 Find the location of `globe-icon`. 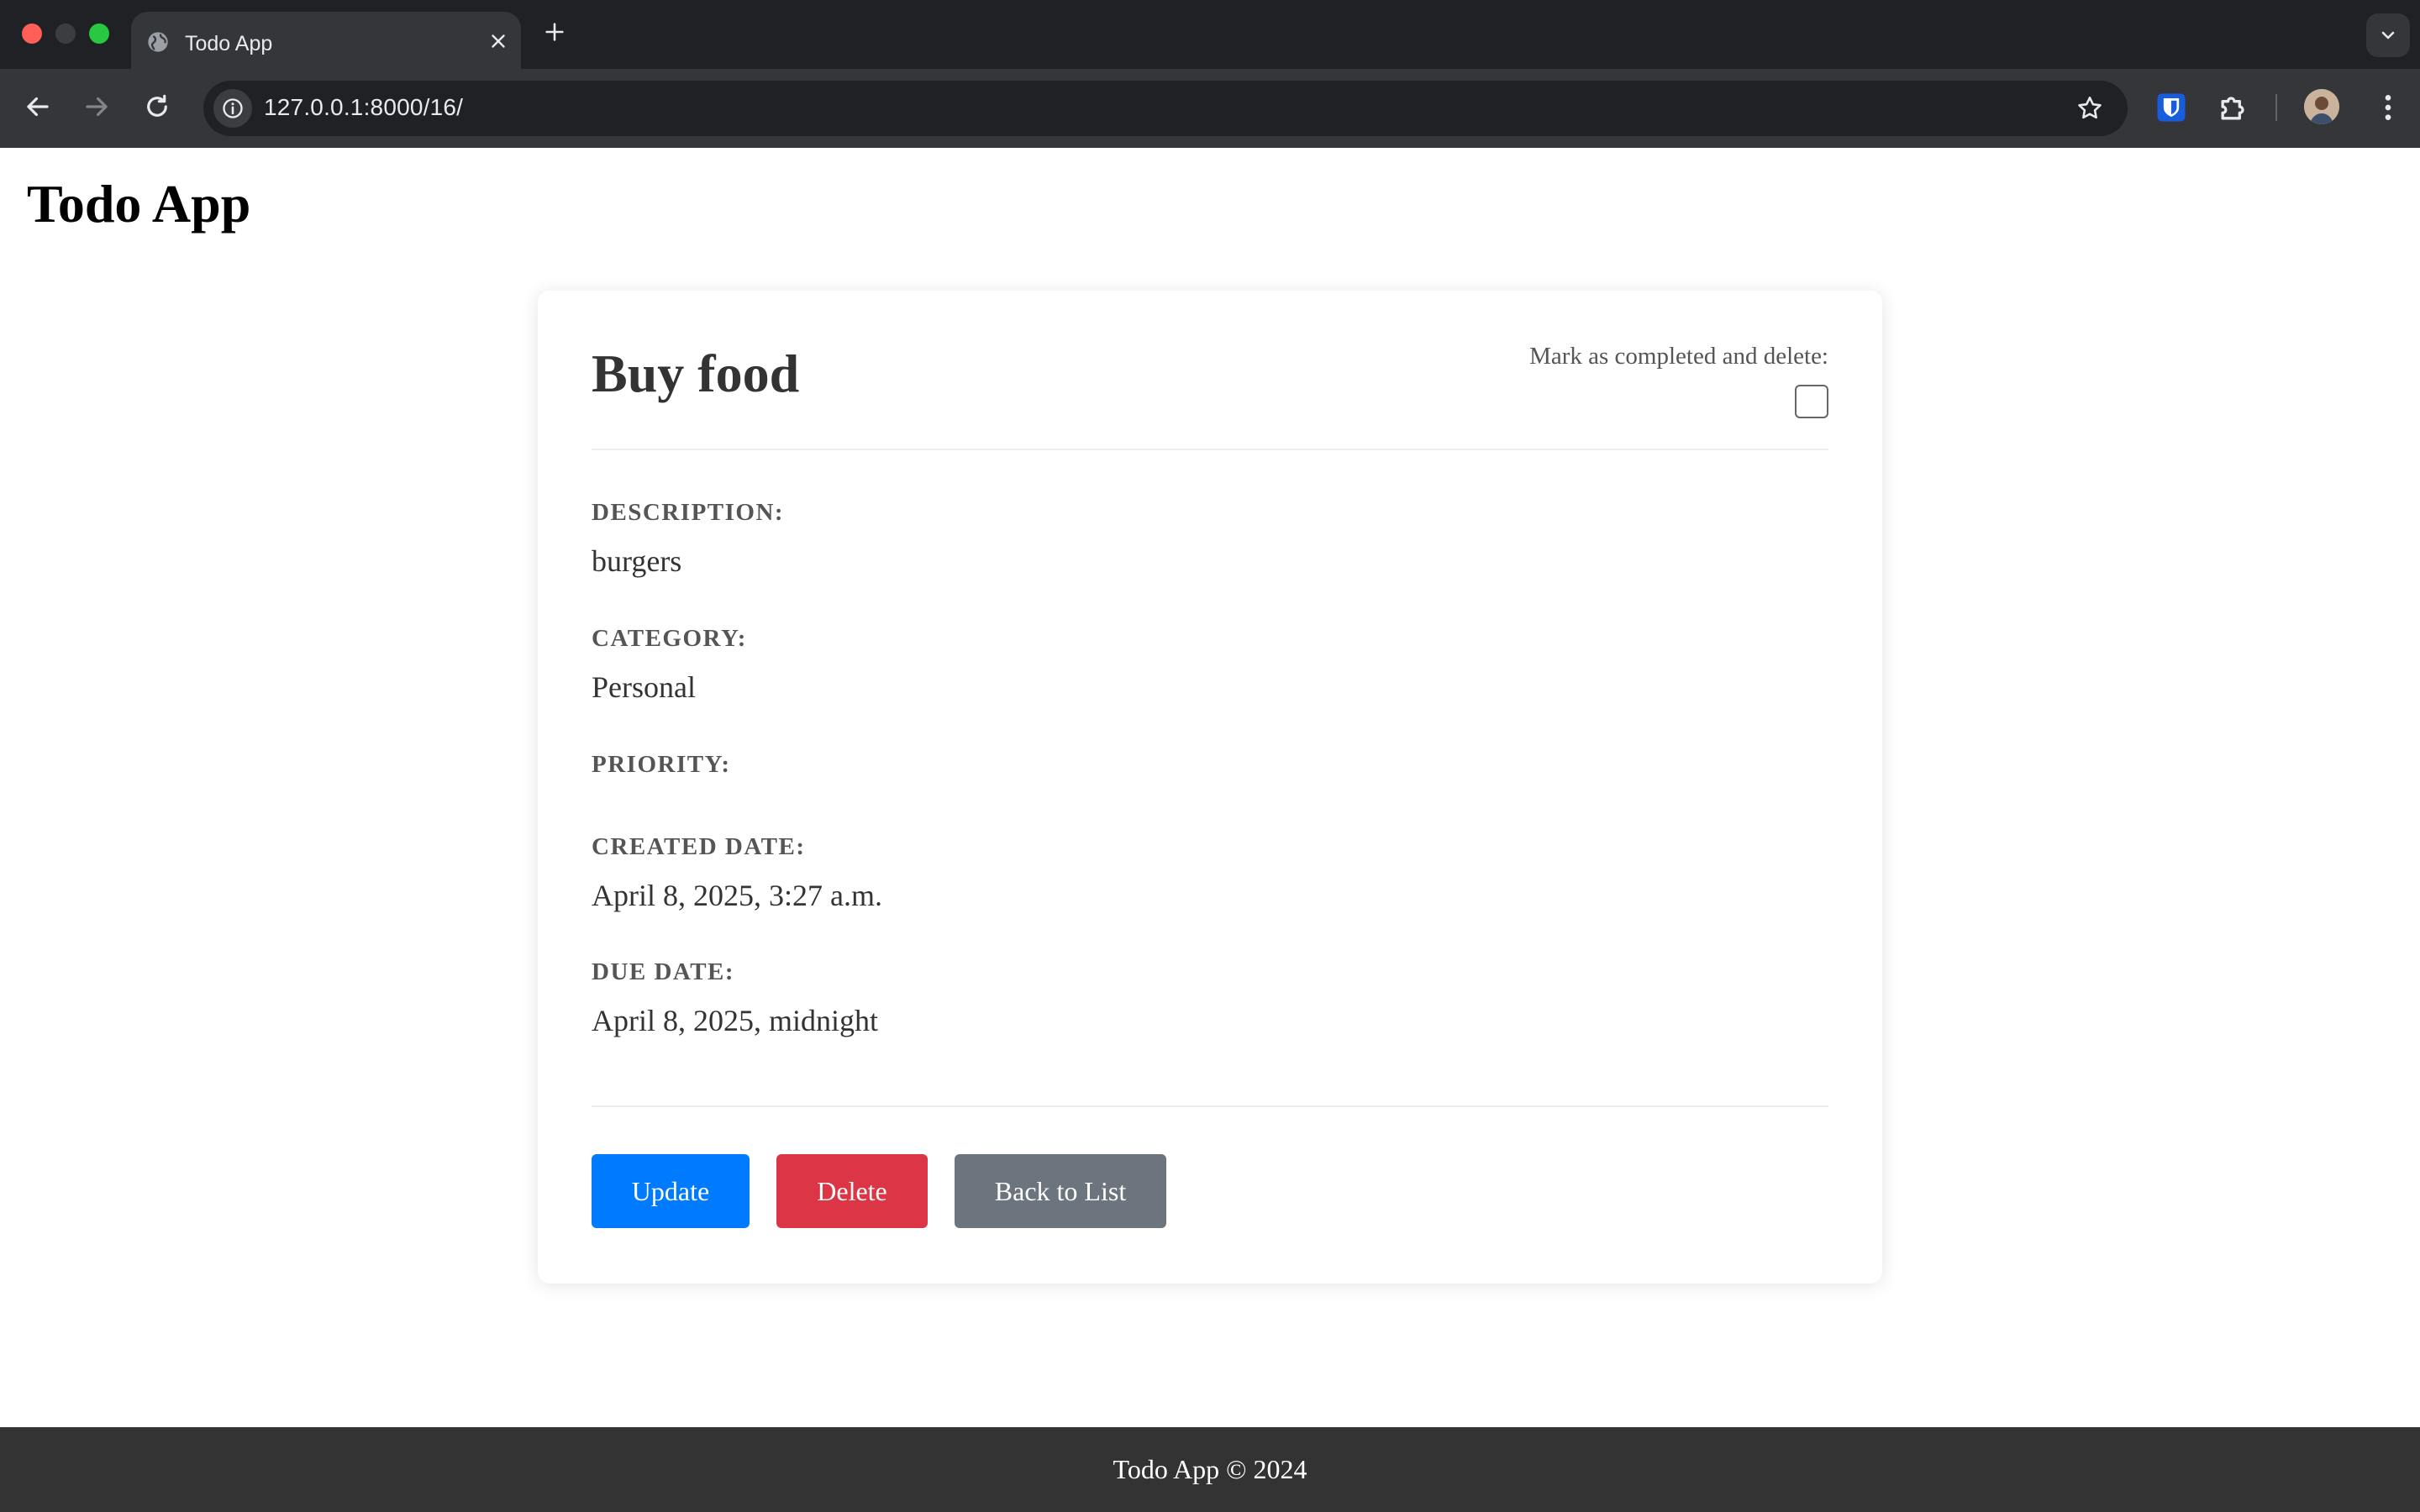

globe-icon is located at coordinates (158, 42).